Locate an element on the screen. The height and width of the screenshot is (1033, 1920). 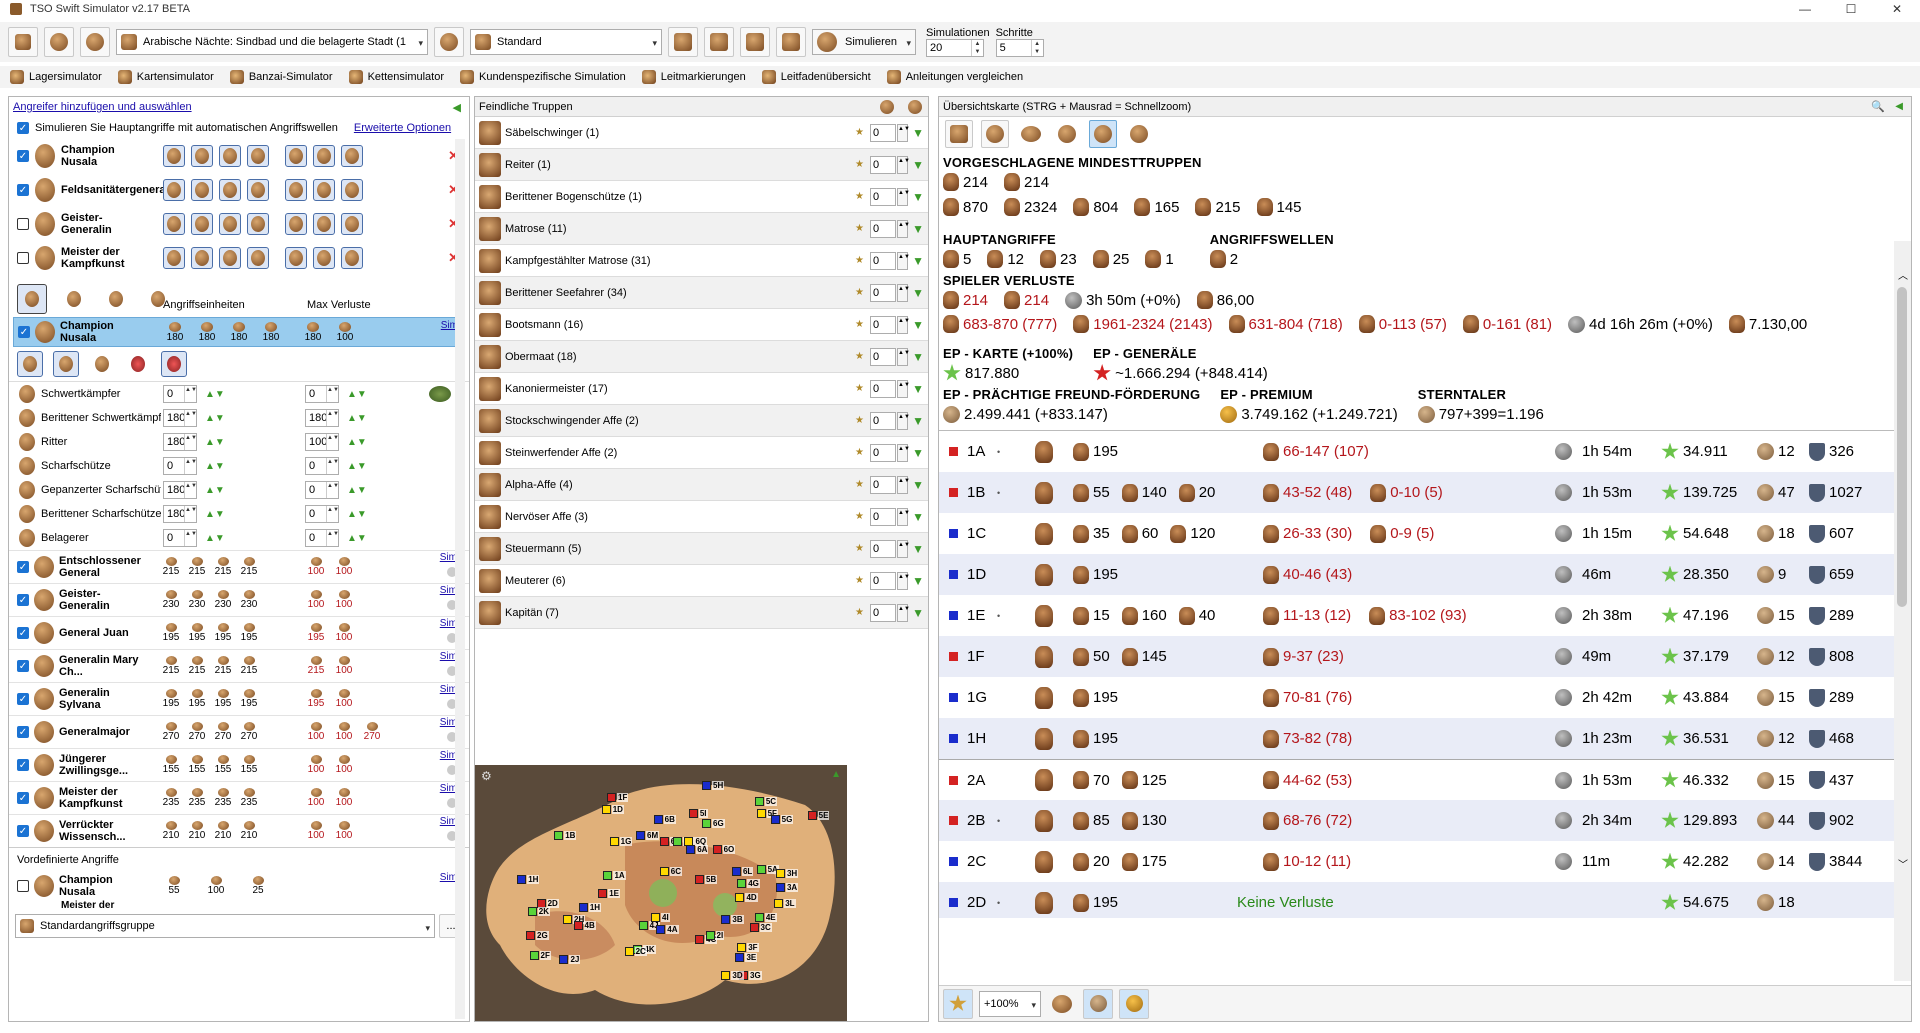
enemy-row: Bootsmann (16) ★ 0 ▲▼ ▼ is located at coordinates (701, 325).